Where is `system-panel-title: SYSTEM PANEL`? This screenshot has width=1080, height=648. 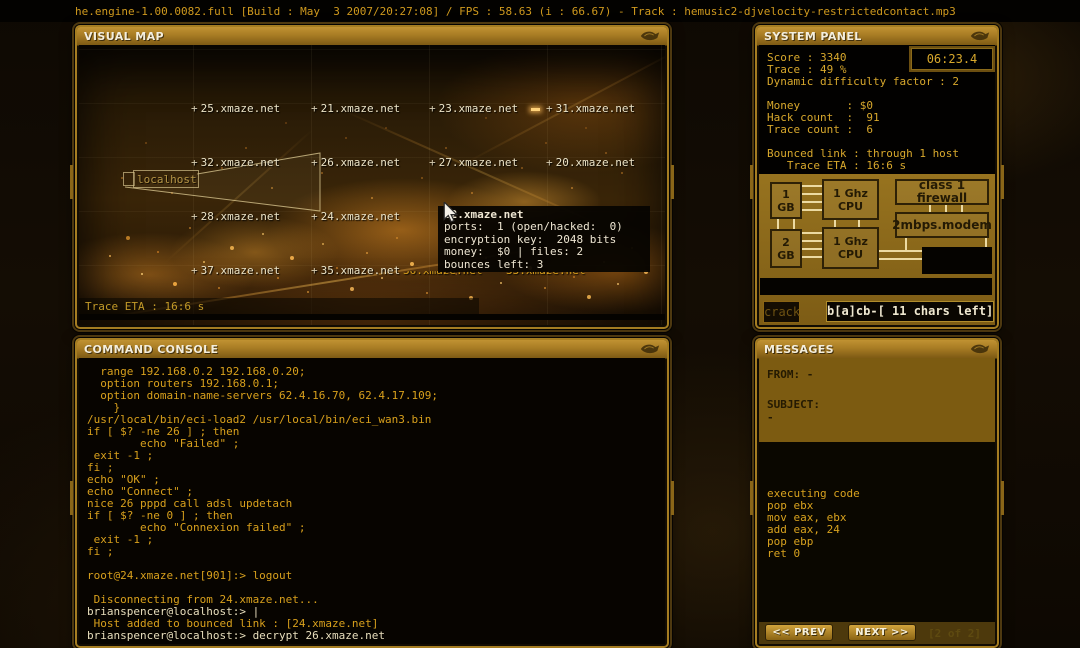 system-panel-title: SYSTEM PANEL is located at coordinates (813, 36).